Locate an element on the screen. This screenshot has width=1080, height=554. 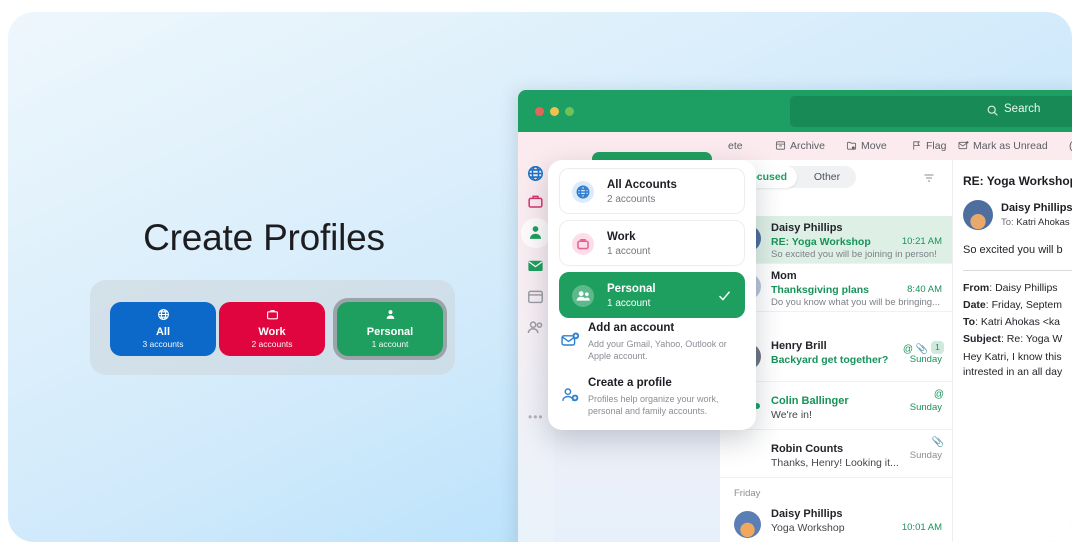
quoted-from: From: Daisy Phillips is located at coordinates (1010, 288).